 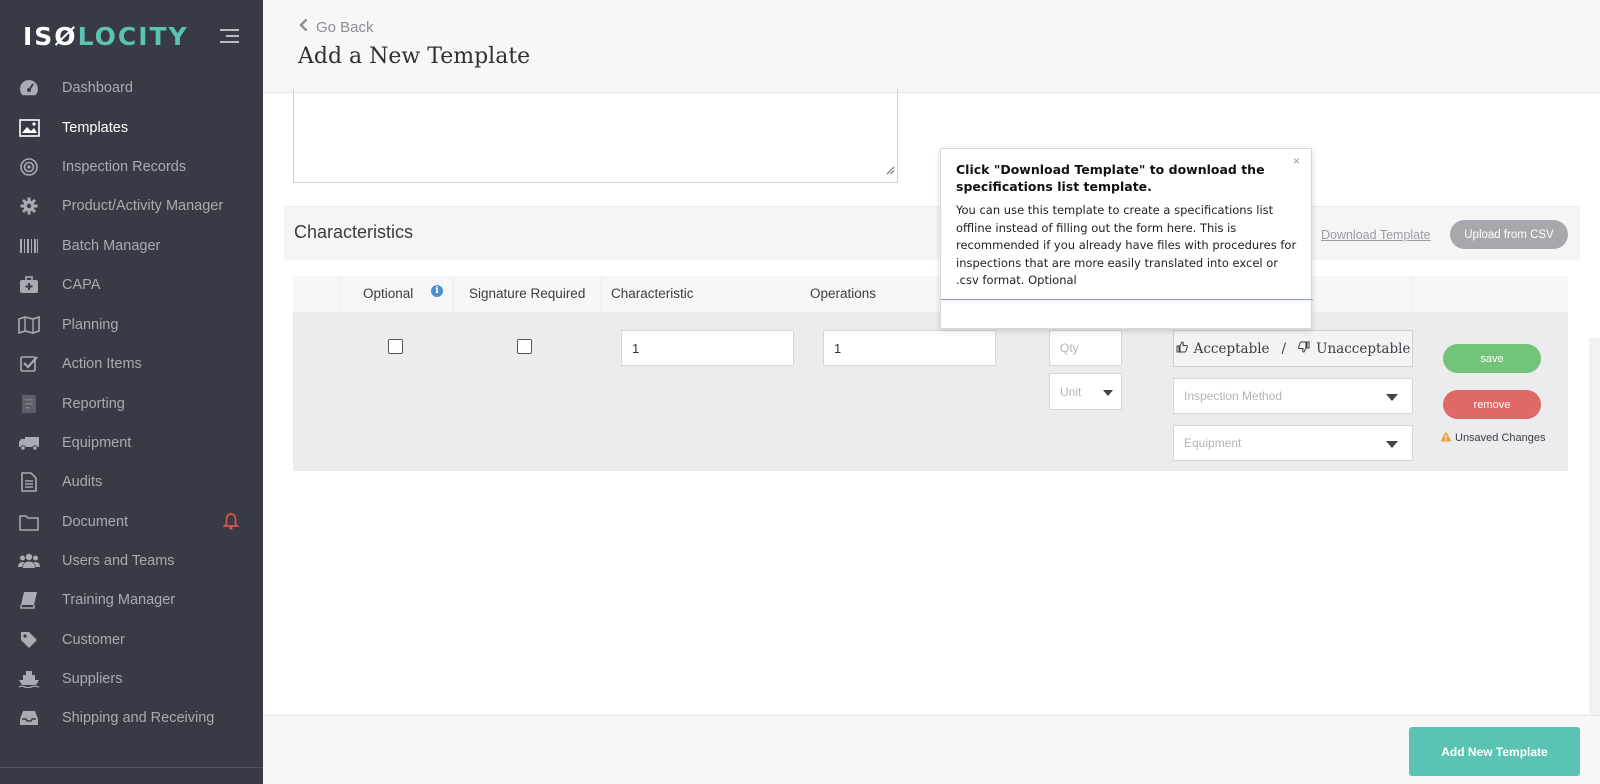 I want to click on sidebar-item-label: Inspection Records, so click(x=124, y=167).